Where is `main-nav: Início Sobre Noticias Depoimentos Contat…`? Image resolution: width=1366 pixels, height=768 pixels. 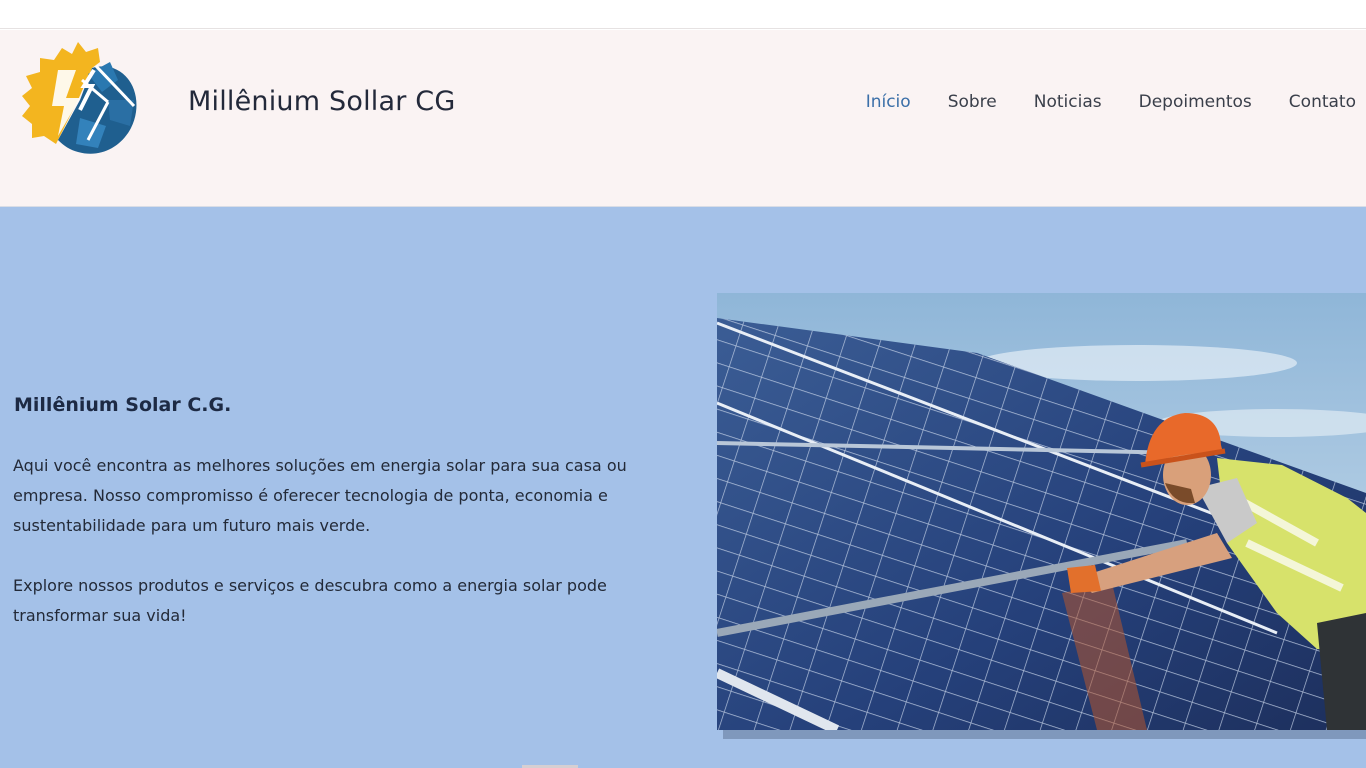
main-nav: Início Sobre Noticias Depoimentos Contat… is located at coordinates (1092, 105).